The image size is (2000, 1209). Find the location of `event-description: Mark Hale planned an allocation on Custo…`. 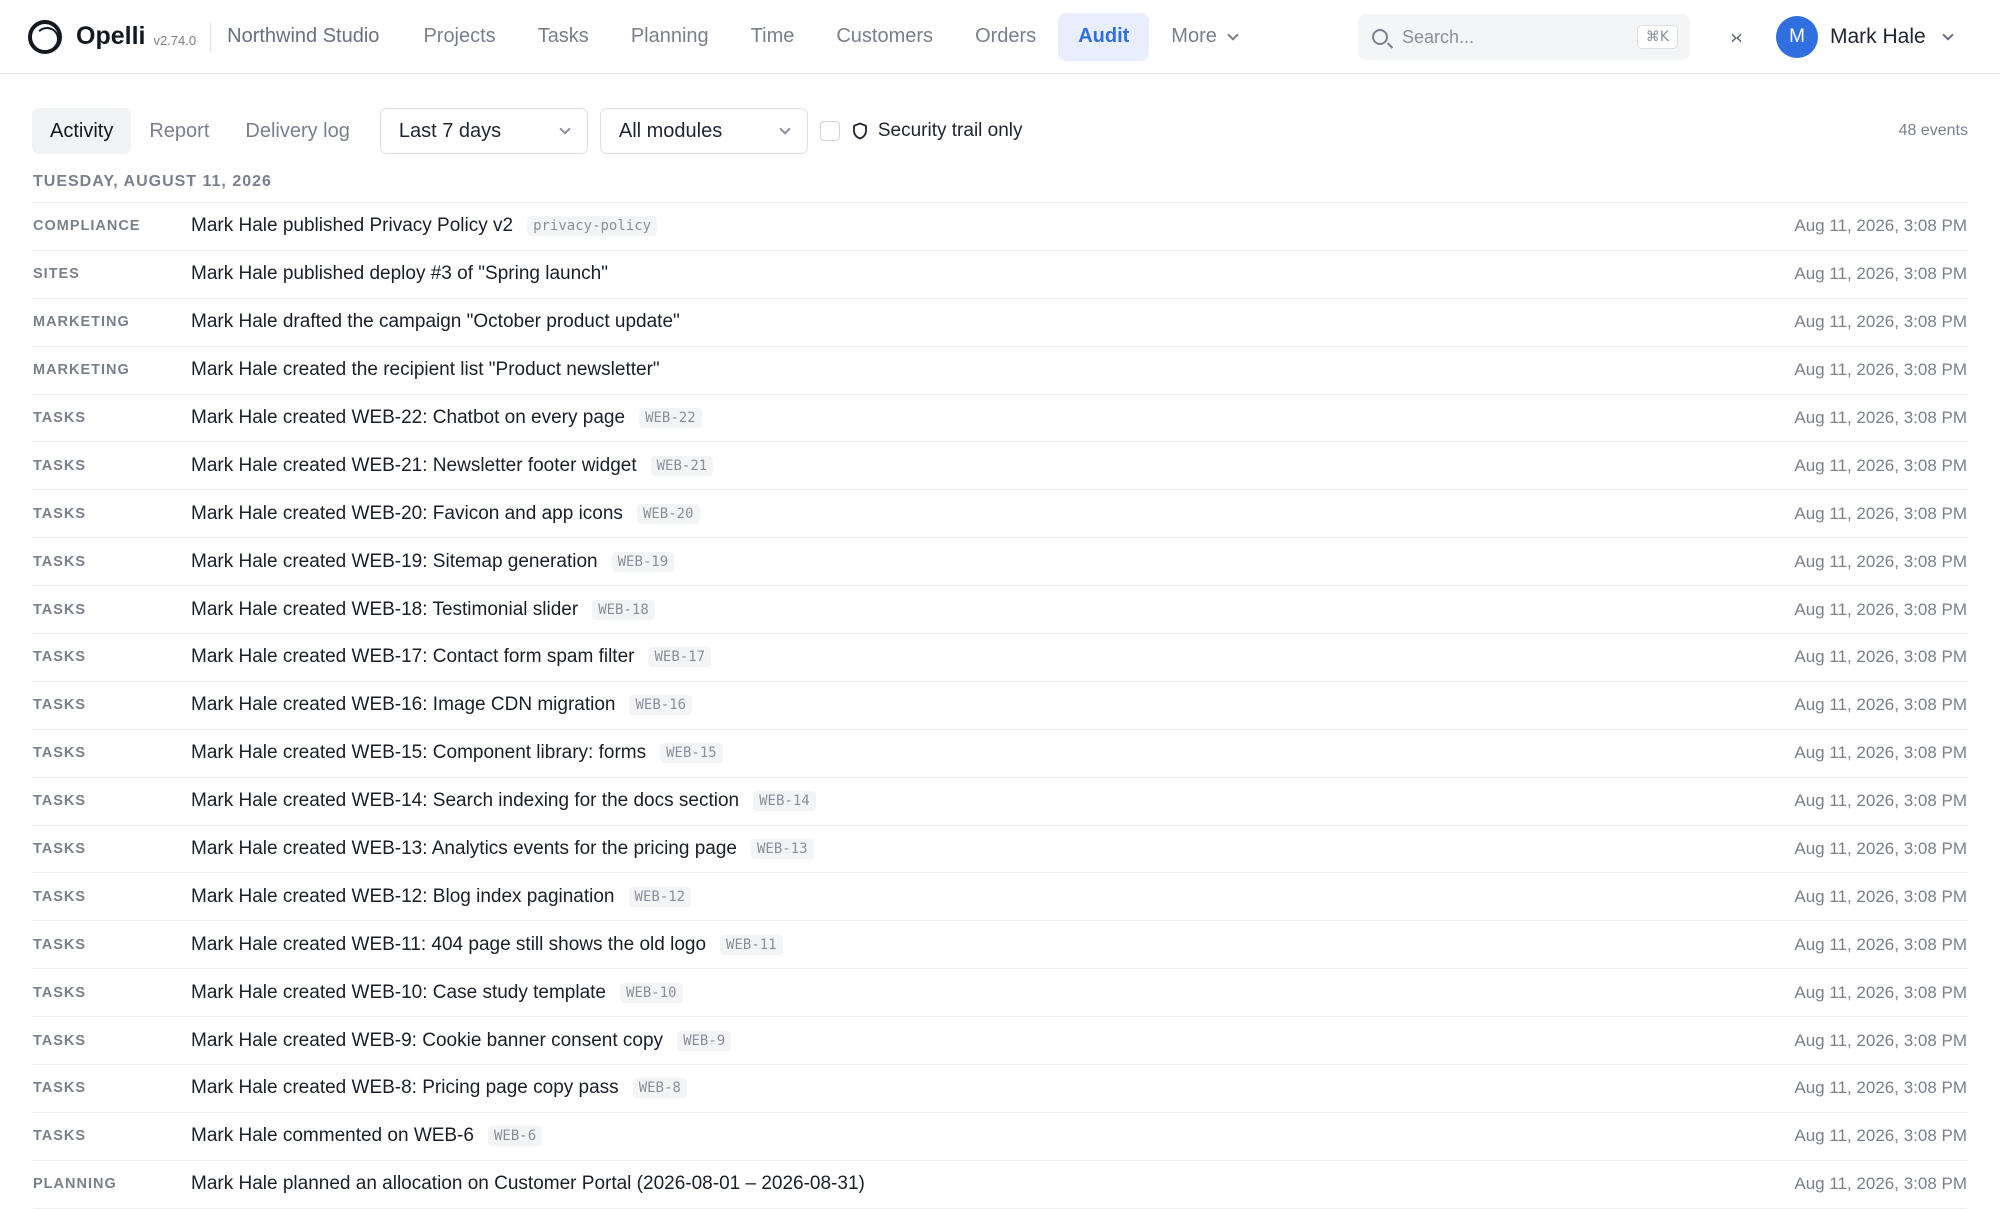

event-description: Mark Hale planned an allocation on Custo… is located at coordinates (528, 1184).